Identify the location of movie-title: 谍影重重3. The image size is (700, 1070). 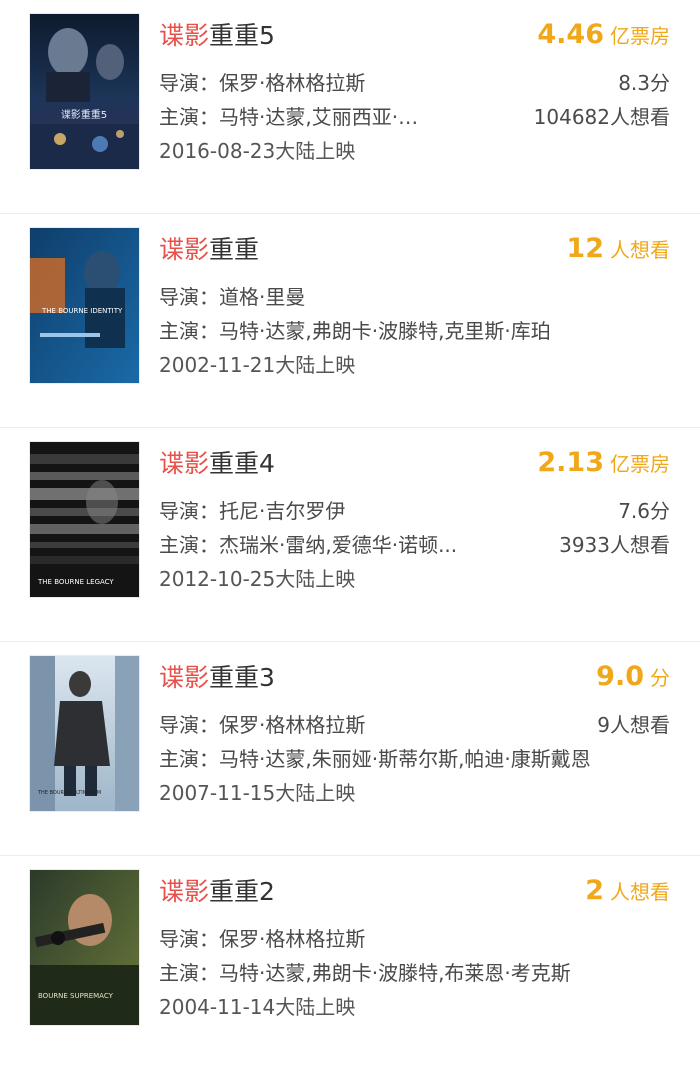
(217, 678).